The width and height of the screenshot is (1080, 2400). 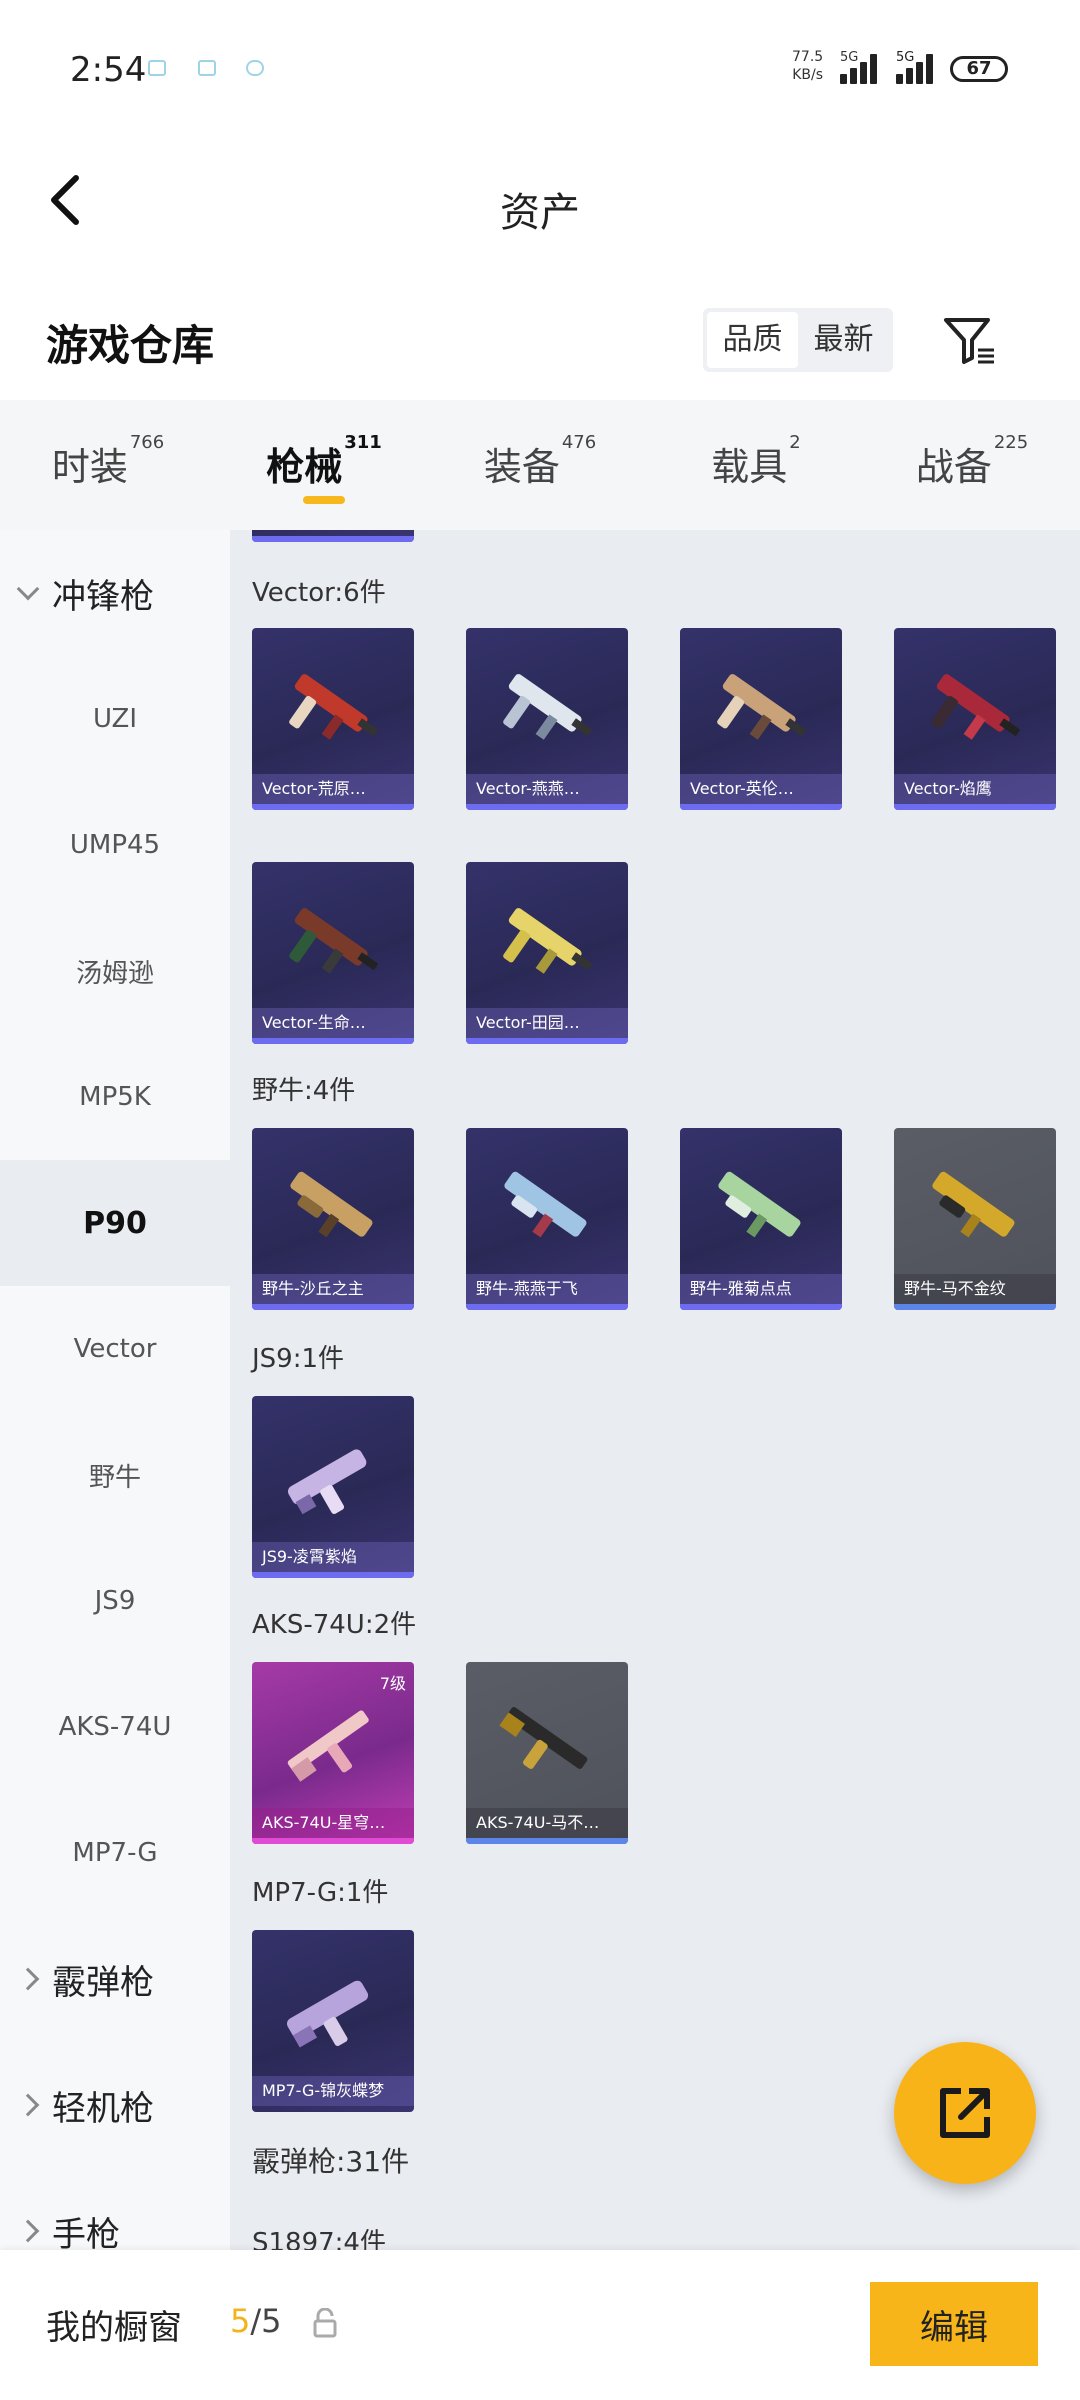 I want to click on tab-supplies: 战备225, so click(x=972, y=465).